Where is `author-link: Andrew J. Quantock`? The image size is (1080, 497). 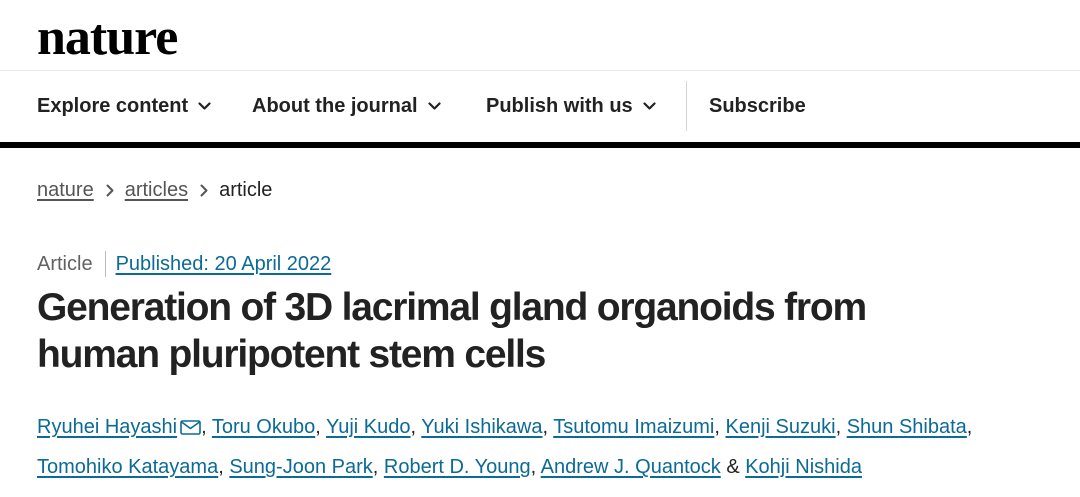
author-link: Andrew J. Quantock is located at coordinates (631, 467).